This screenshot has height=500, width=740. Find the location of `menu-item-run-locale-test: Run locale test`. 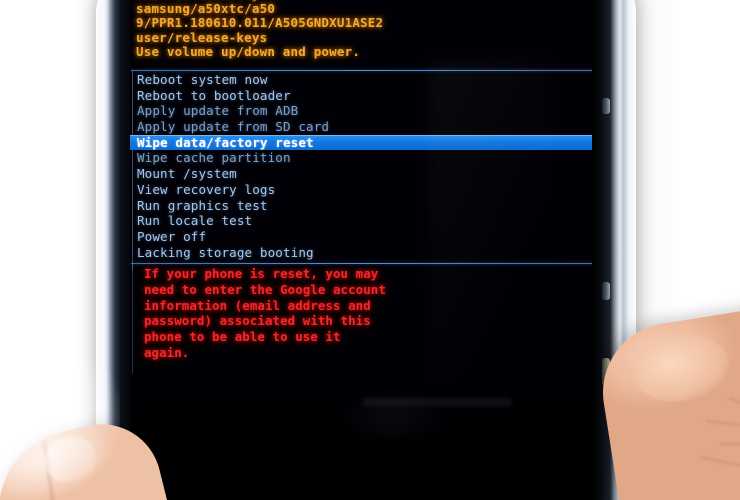

menu-item-run-locale-test: Run locale test is located at coordinates (365, 221).